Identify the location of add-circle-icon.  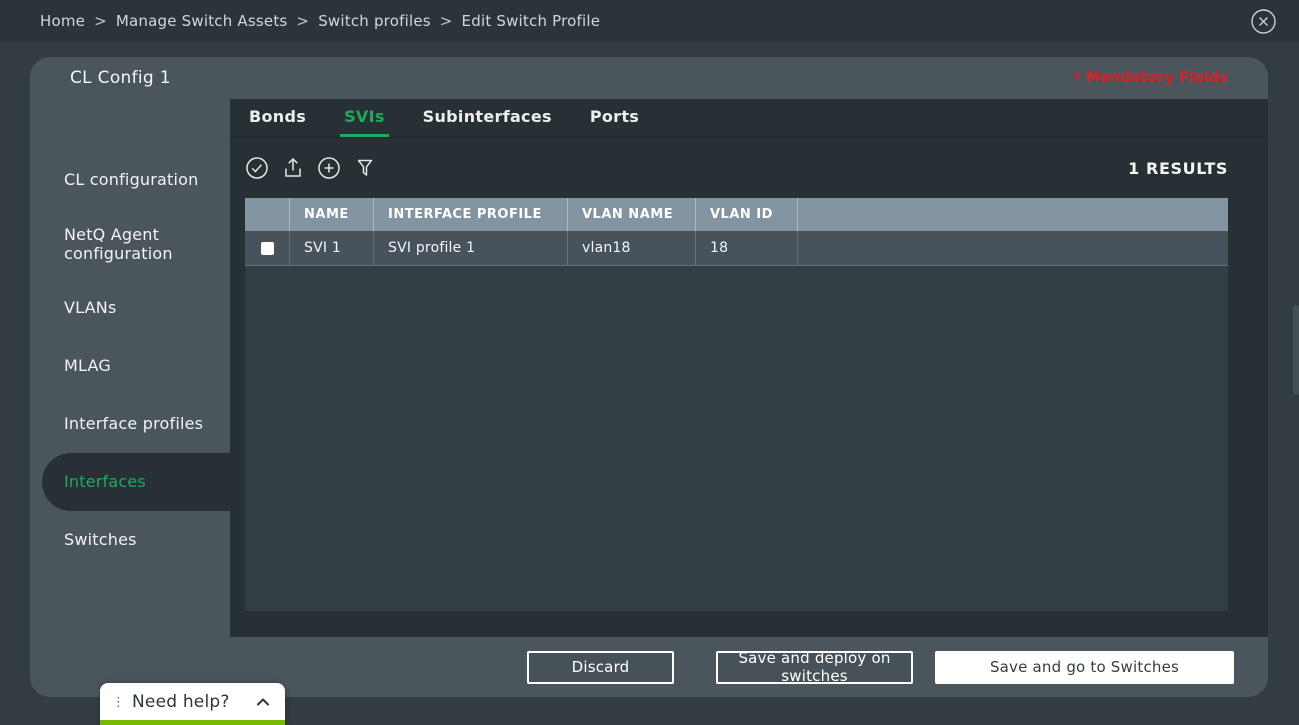
(329, 168).